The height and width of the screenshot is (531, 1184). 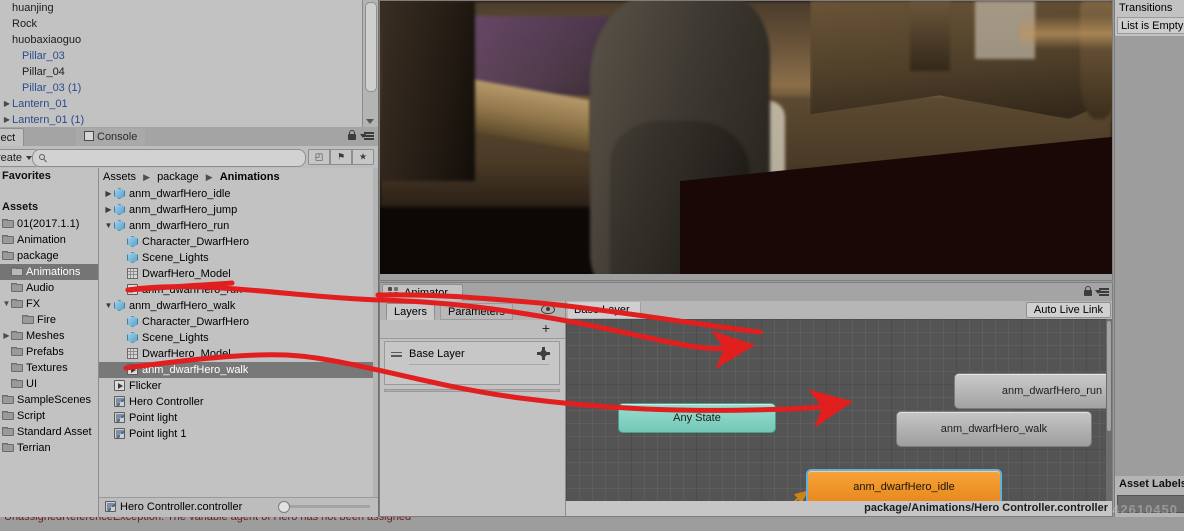 What do you see at coordinates (548, 309) in the screenshot?
I see `eye-icon` at bounding box center [548, 309].